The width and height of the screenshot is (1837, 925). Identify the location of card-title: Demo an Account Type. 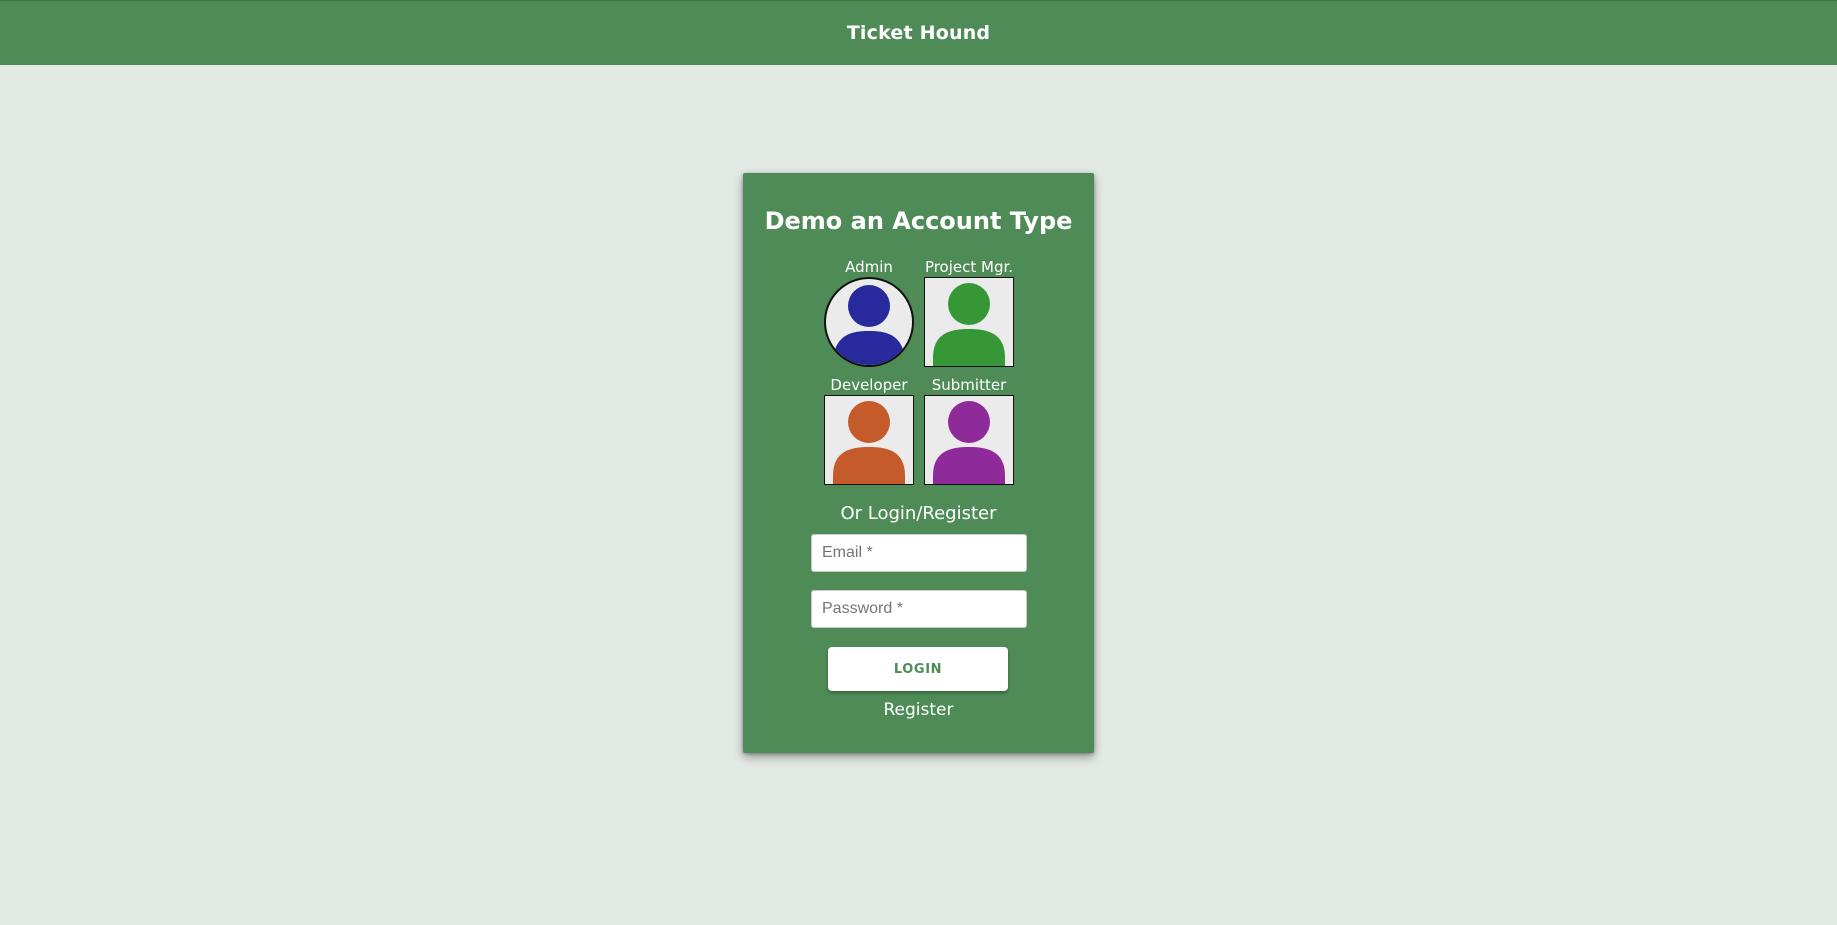
(918, 221).